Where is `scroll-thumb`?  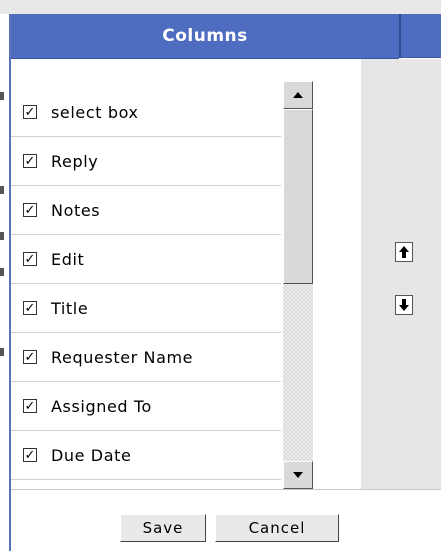
scroll-thumb is located at coordinates (298, 196).